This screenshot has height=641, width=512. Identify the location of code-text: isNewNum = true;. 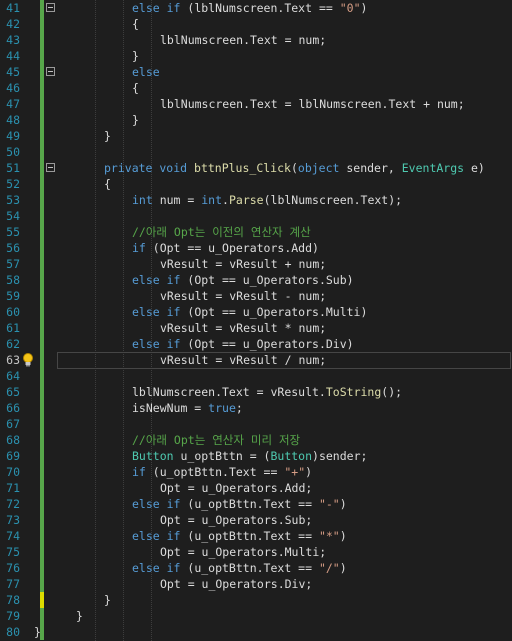
(187, 408).